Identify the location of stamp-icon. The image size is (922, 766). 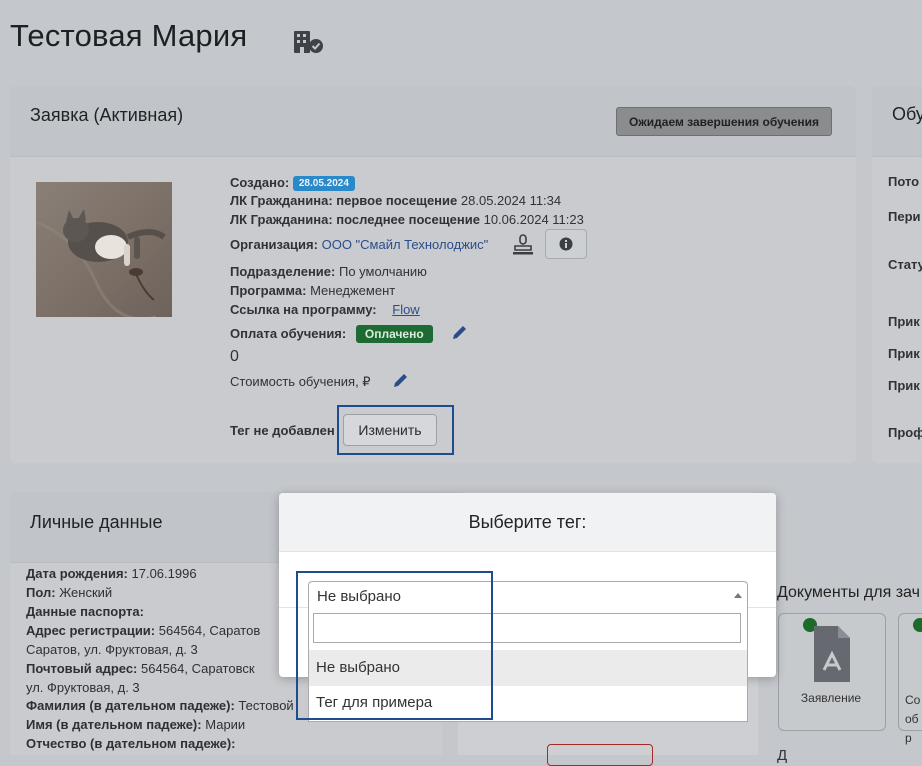
(523, 245).